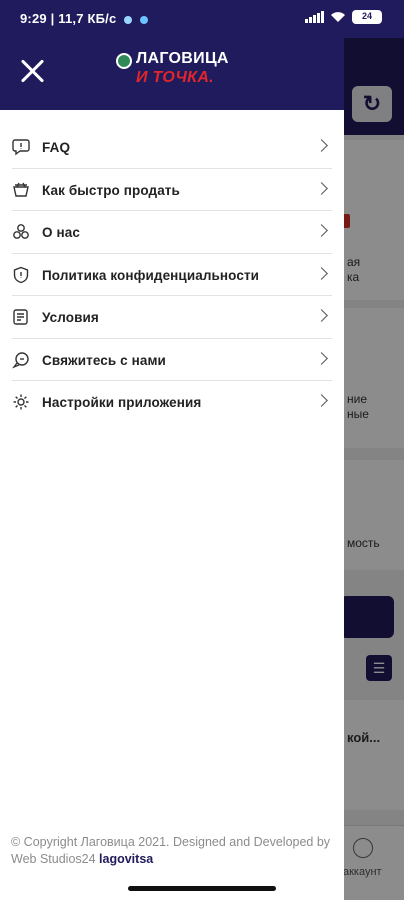 This screenshot has width=404, height=900. I want to click on home-indicator, so click(202, 888).